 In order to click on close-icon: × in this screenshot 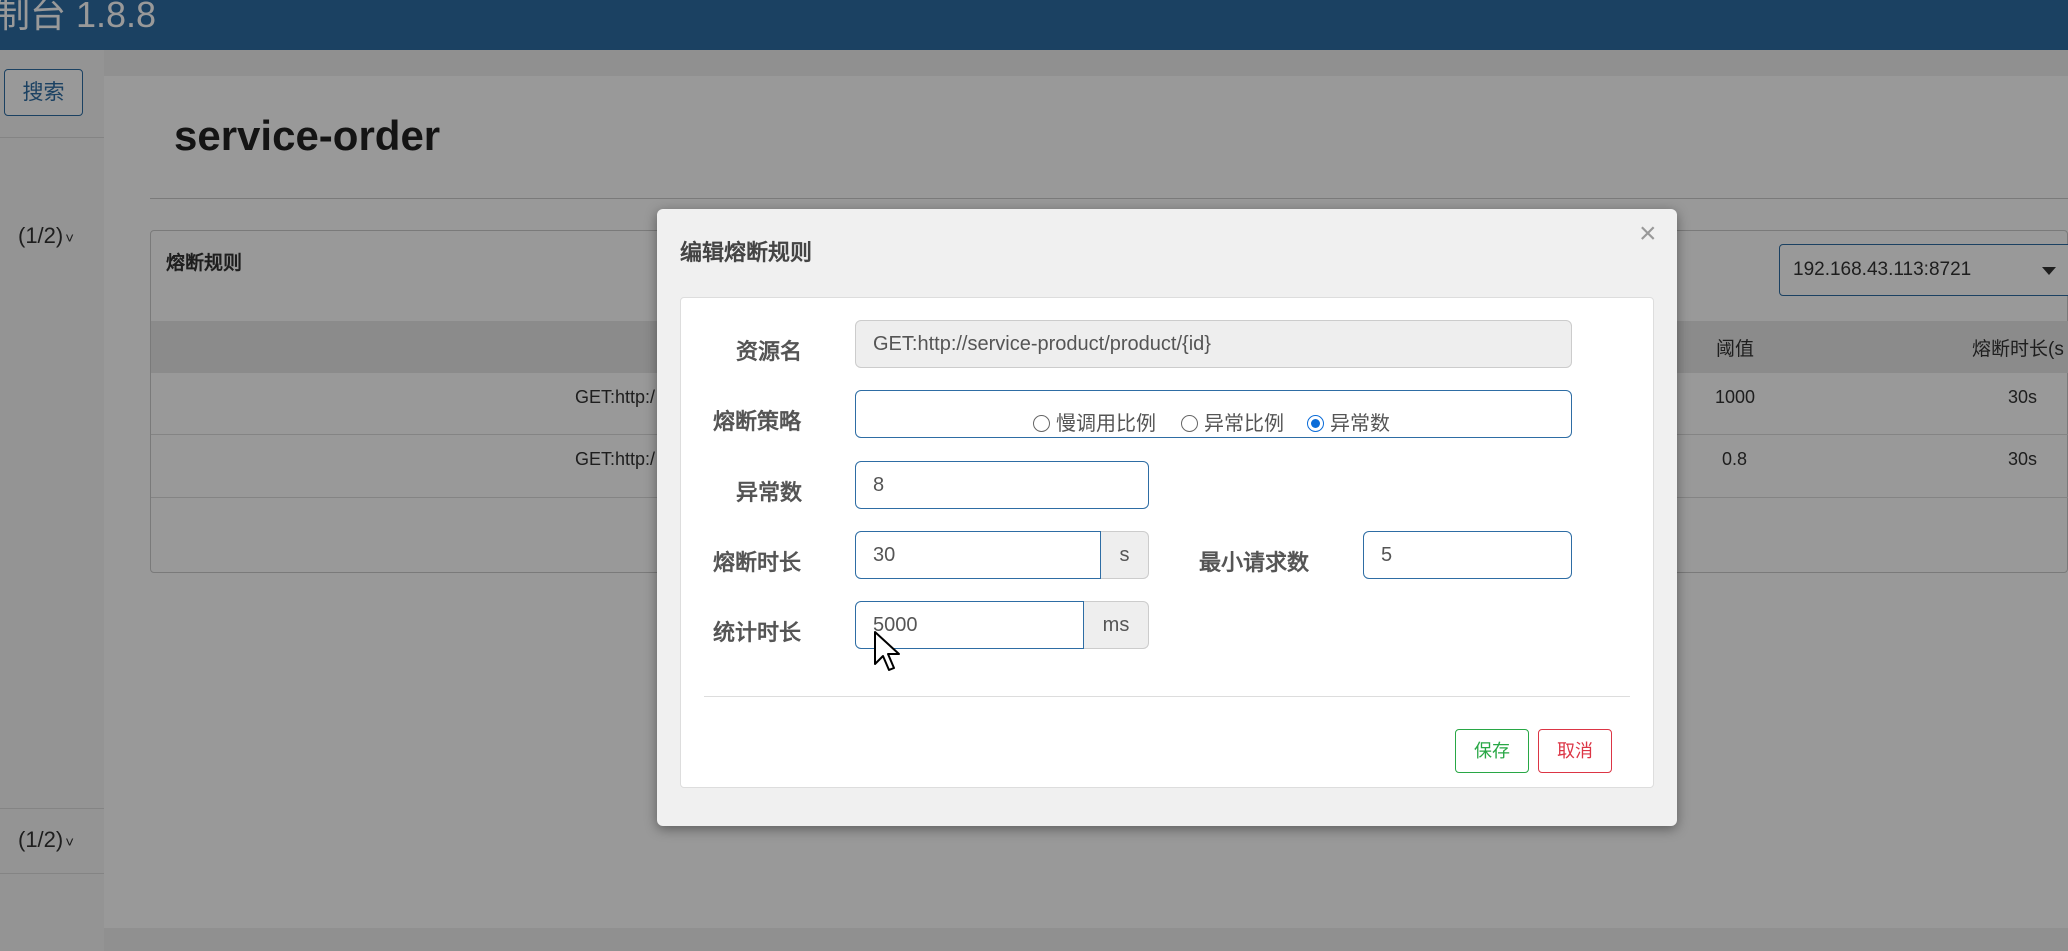, I will do `click(1648, 234)`.